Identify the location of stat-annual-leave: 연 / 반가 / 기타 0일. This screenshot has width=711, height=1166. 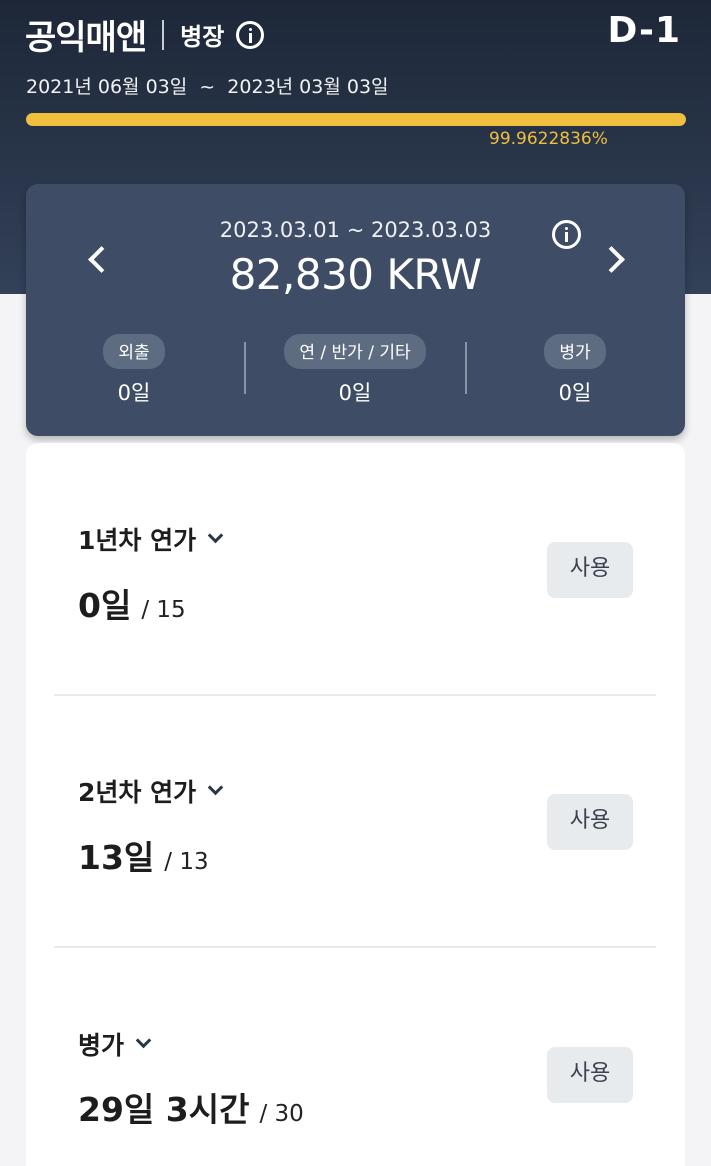
(355, 370).